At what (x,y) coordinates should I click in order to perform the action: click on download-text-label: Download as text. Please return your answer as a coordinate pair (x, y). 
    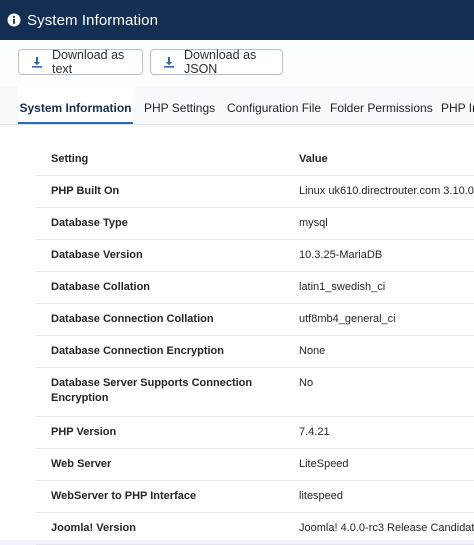
    Looking at the image, I should click on (88, 62).